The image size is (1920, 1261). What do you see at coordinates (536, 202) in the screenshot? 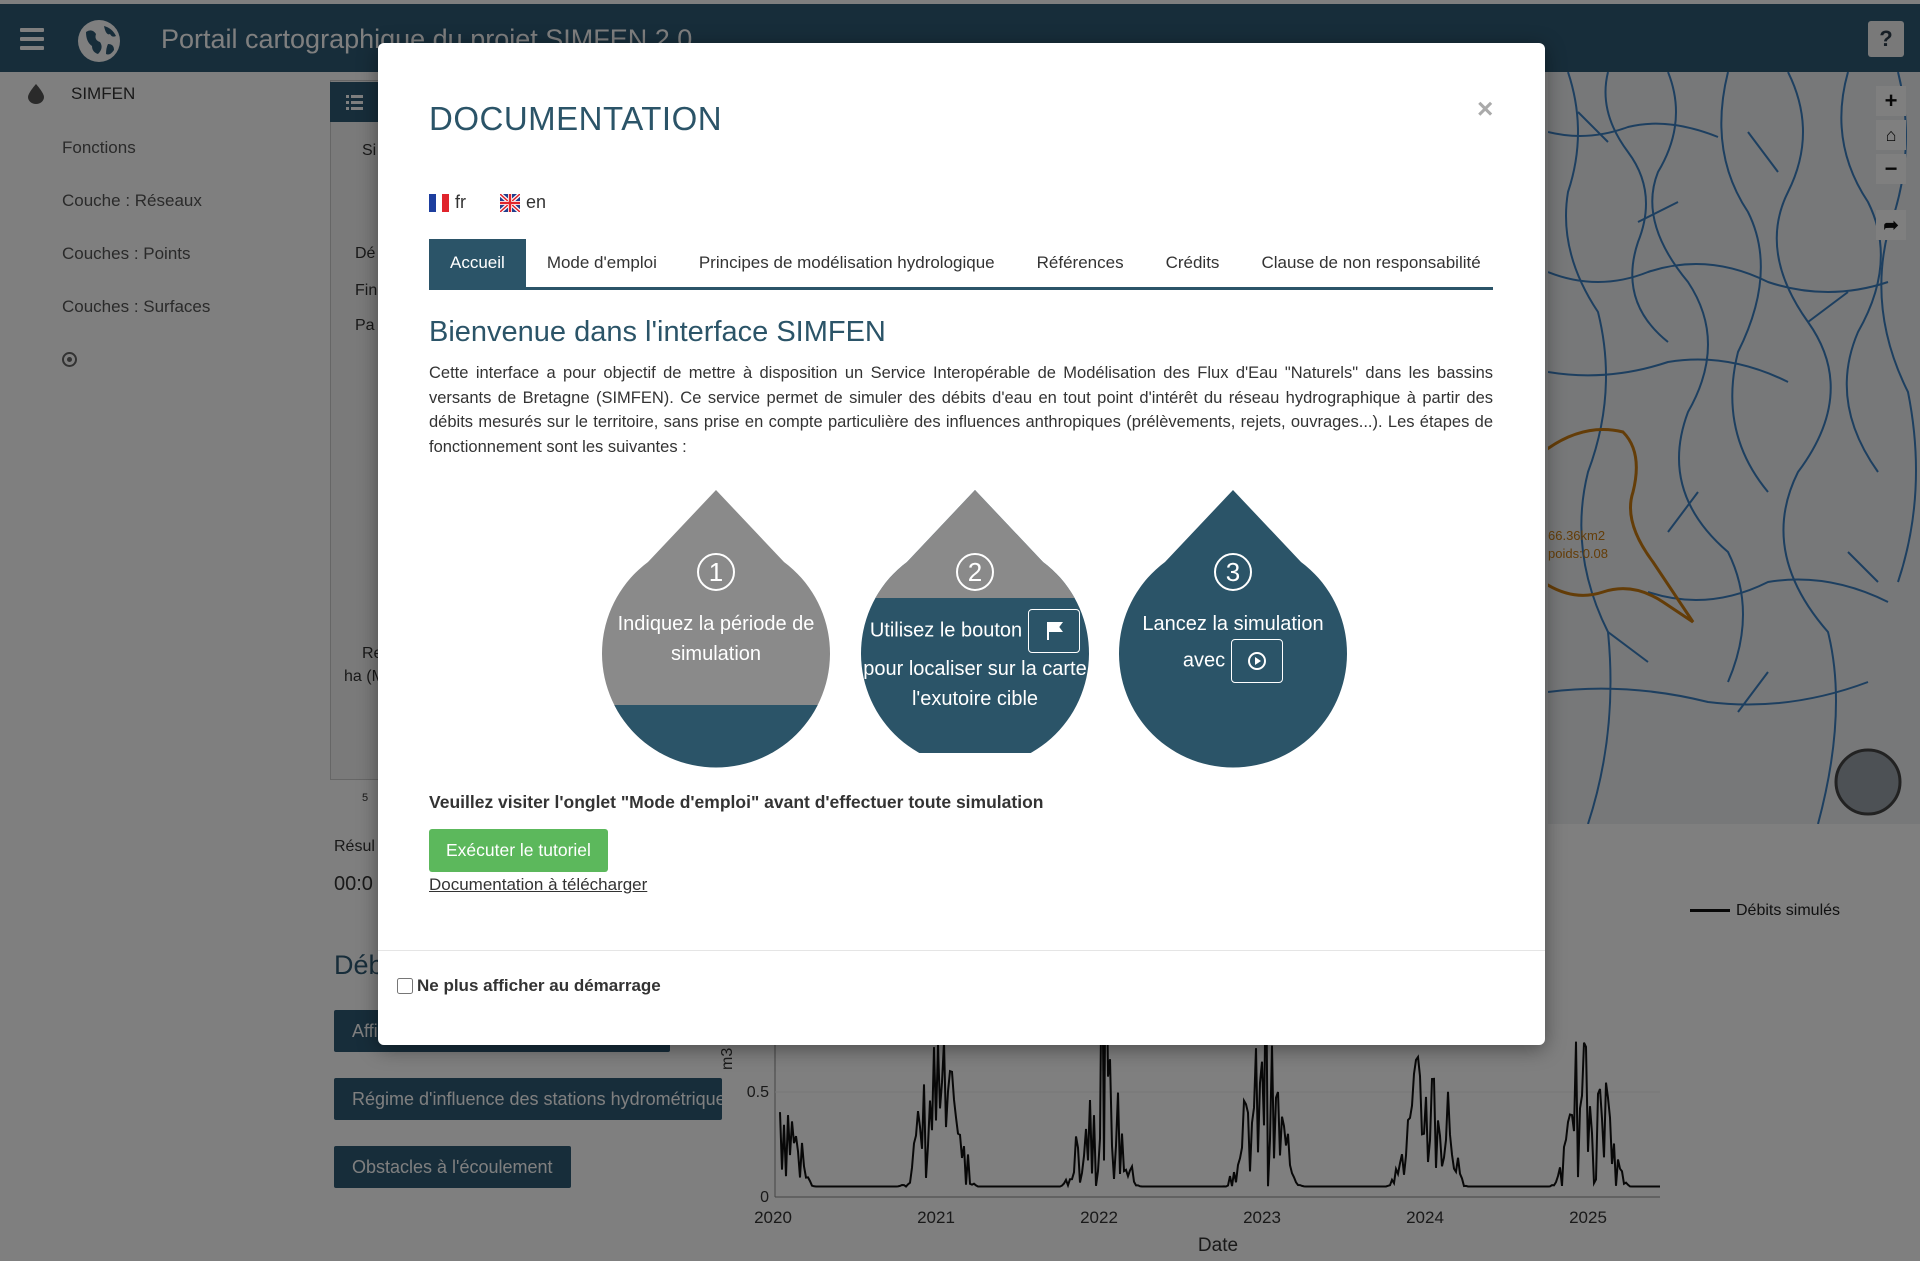
I see `language-en-label: en` at bounding box center [536, 202].